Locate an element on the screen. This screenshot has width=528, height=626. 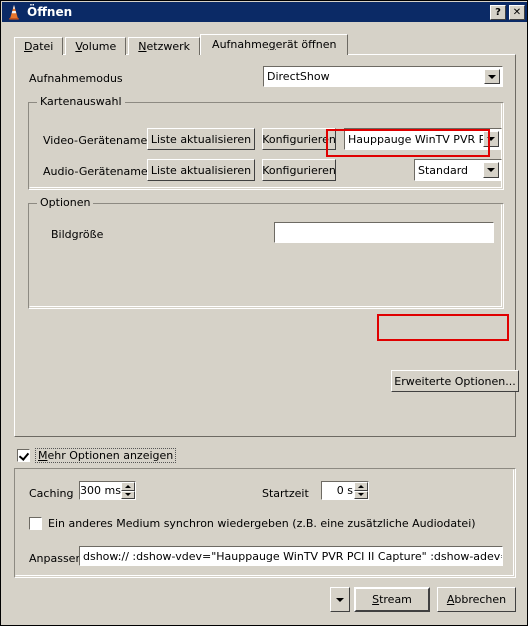
video-device-combo: Hauppauge WinTV PVR PCI II C is located at coordinates (423, 139).